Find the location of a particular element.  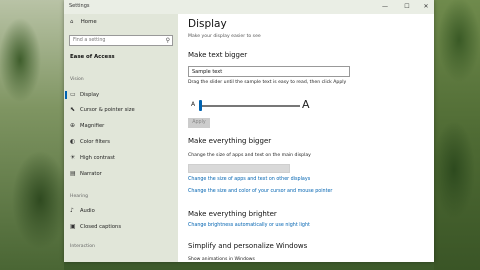

minimize-button: — is located at coordinates (385, 7).